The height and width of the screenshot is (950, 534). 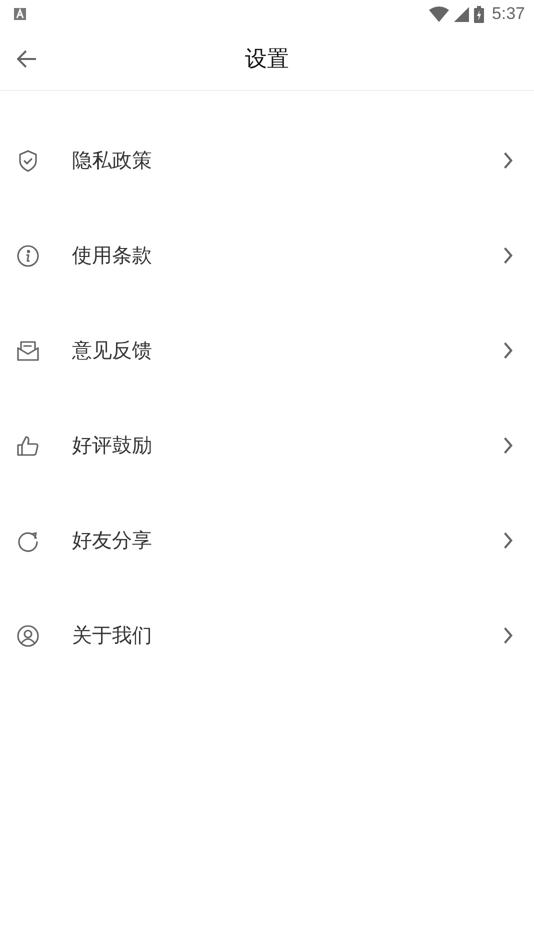 I want to click on battery-icon, so click(x=479, y=14).